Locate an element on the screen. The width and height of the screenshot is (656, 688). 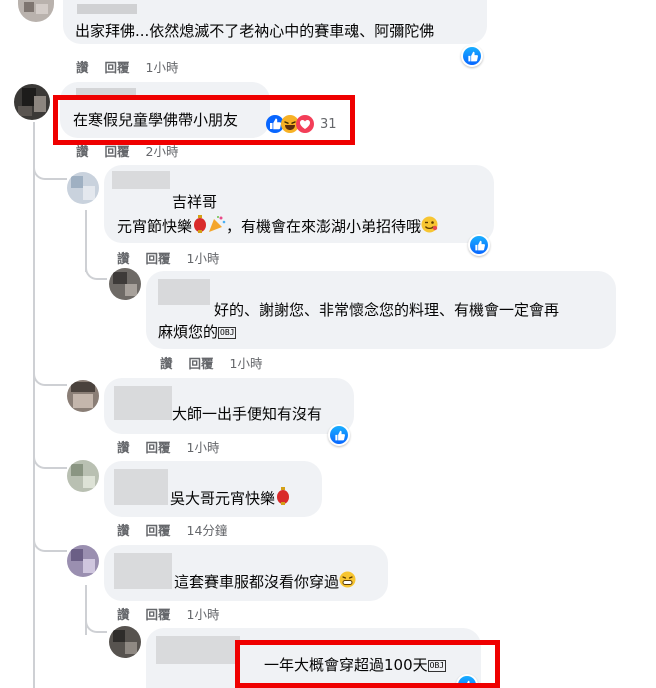
reply-bubble: 吳大哥元宵快樂 is located at coordinates (213, 489).